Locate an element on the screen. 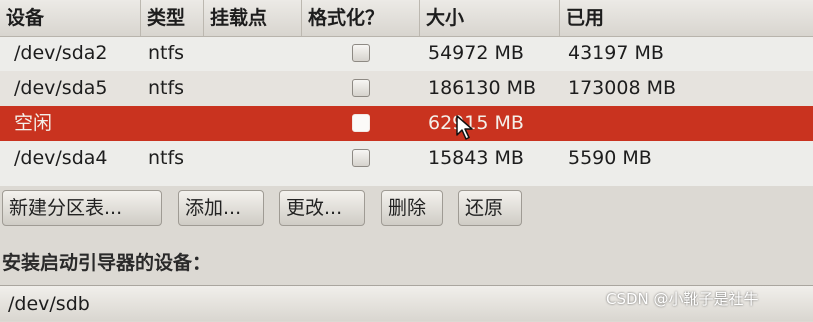 Image resolution: width=813 pixels, height=322 pixels. table-row-selected: 空闲 62915 MB is located at coordinates (406, 123).